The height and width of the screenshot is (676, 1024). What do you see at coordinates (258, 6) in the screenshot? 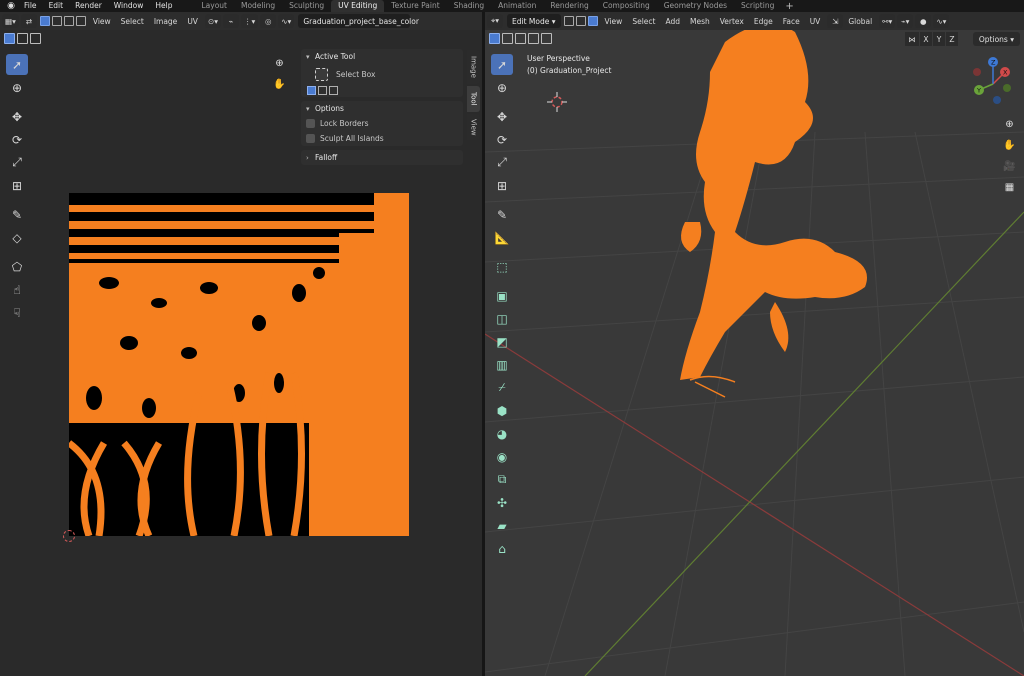
I see `tab-modeling: Modeling` at bounding box center [258, 6].